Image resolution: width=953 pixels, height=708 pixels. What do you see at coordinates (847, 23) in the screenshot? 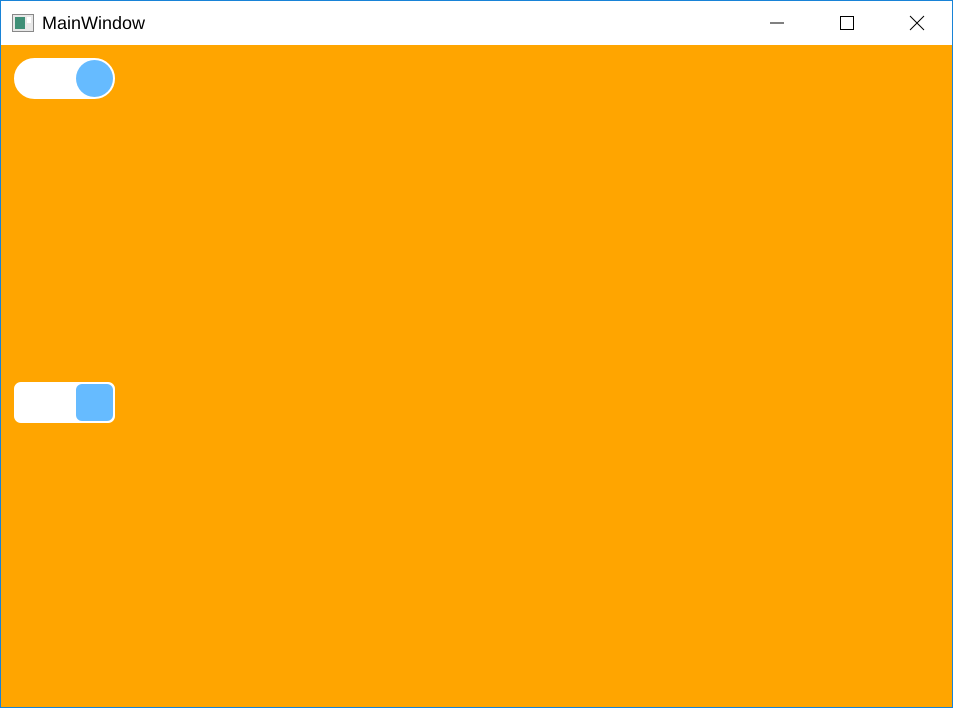
I see `maximize-icon` at bounding box center [847, 23].